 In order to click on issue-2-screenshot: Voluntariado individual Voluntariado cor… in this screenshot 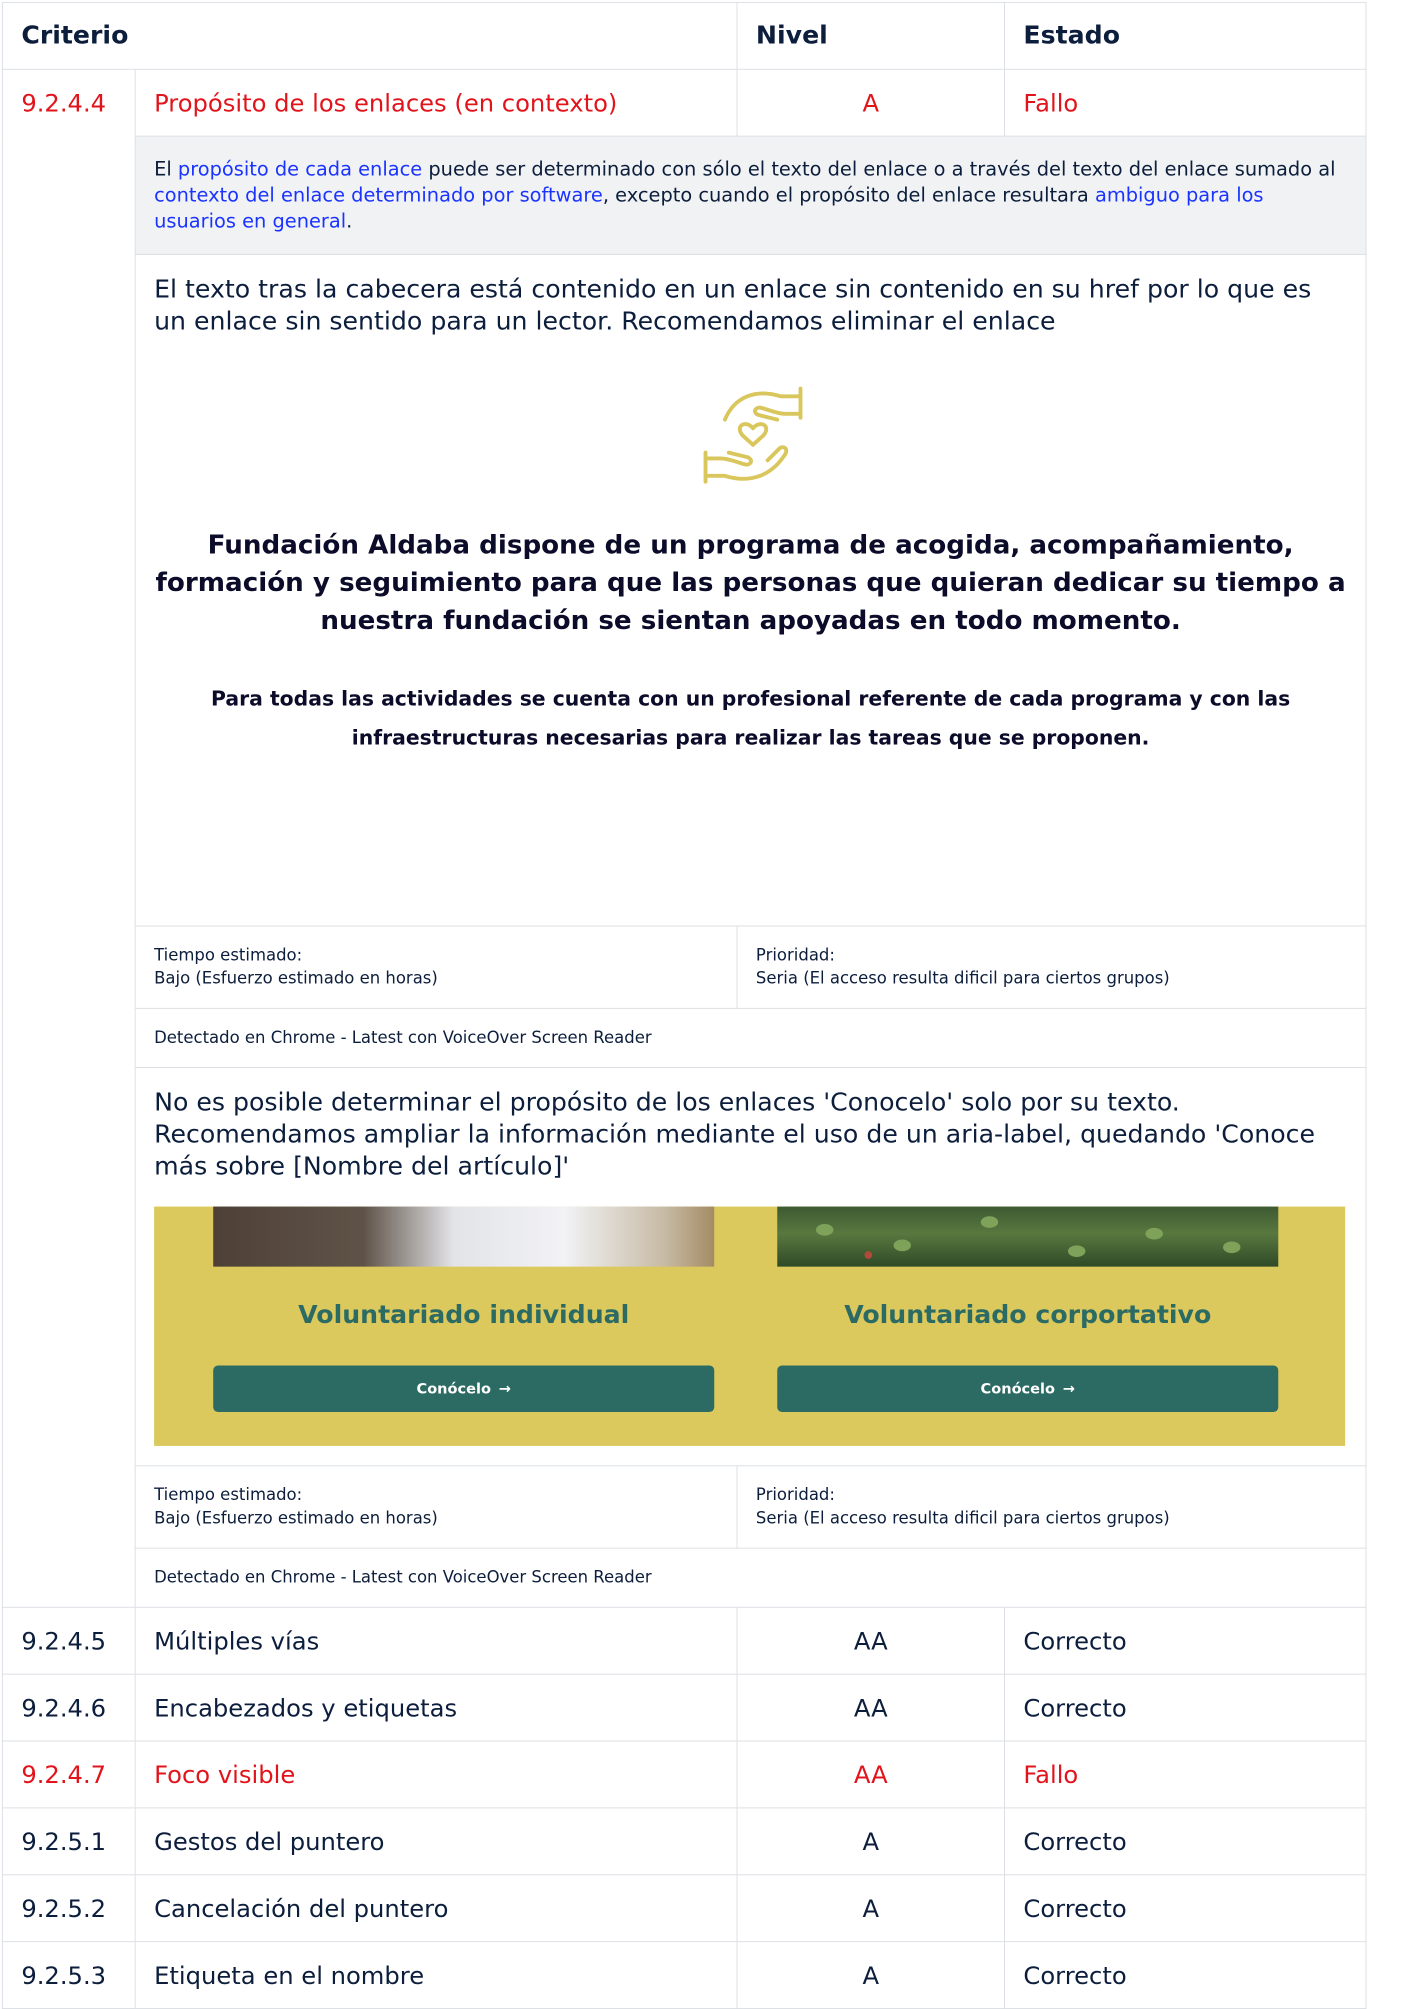, I will do `click(750, 1326)`.